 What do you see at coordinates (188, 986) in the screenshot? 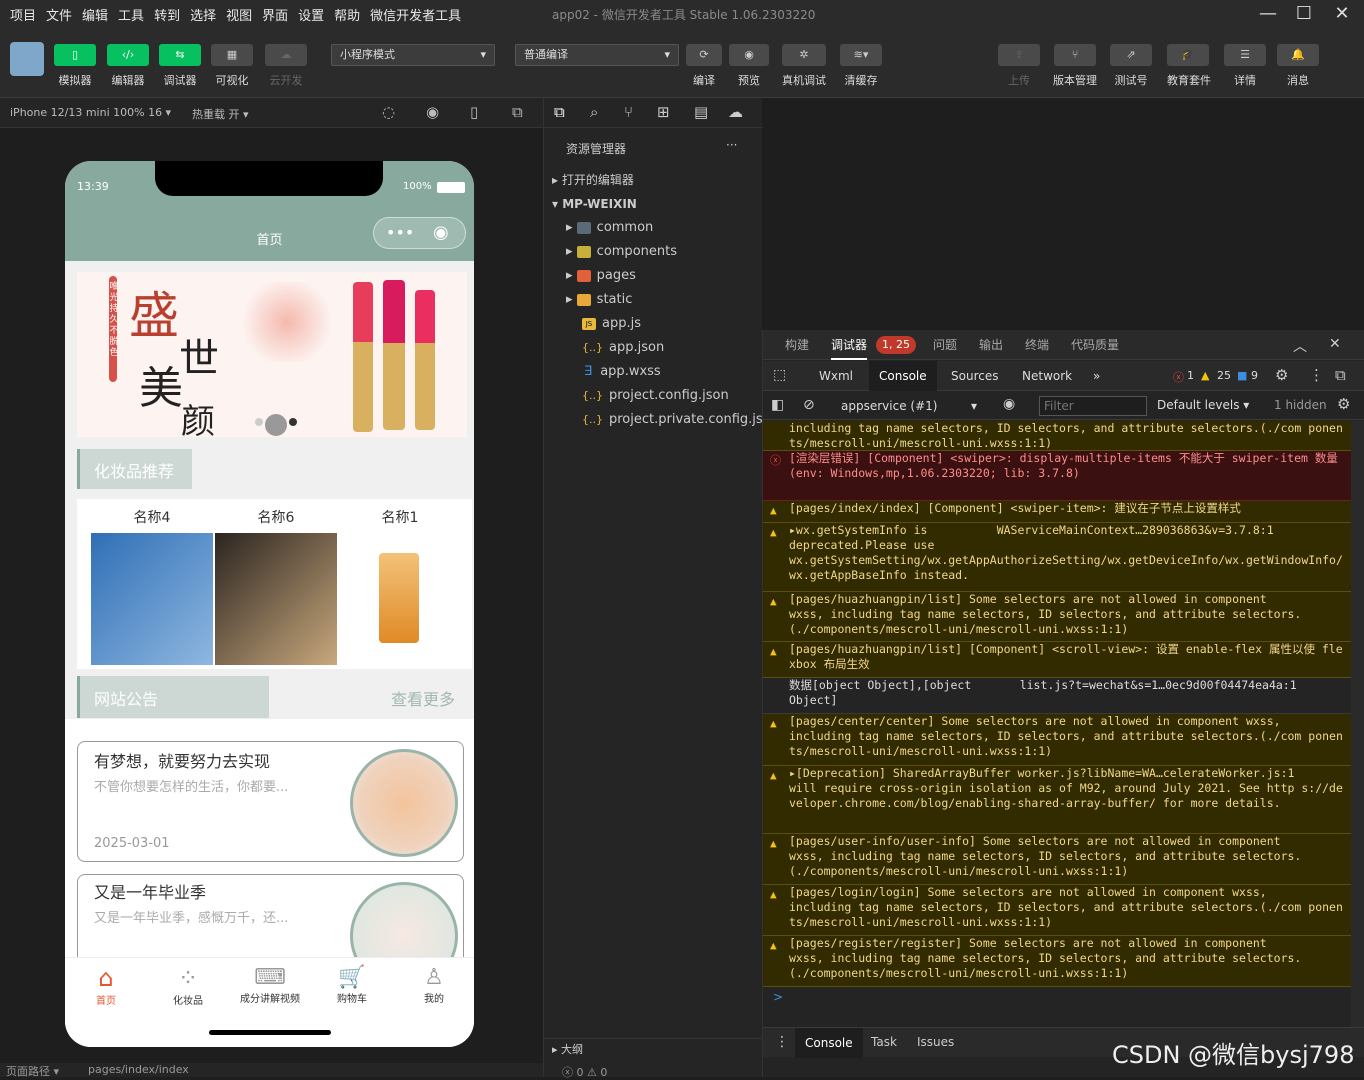
I see `tab-cosmetics: ⁘ 化妆品` at bounding box center [188, 986].